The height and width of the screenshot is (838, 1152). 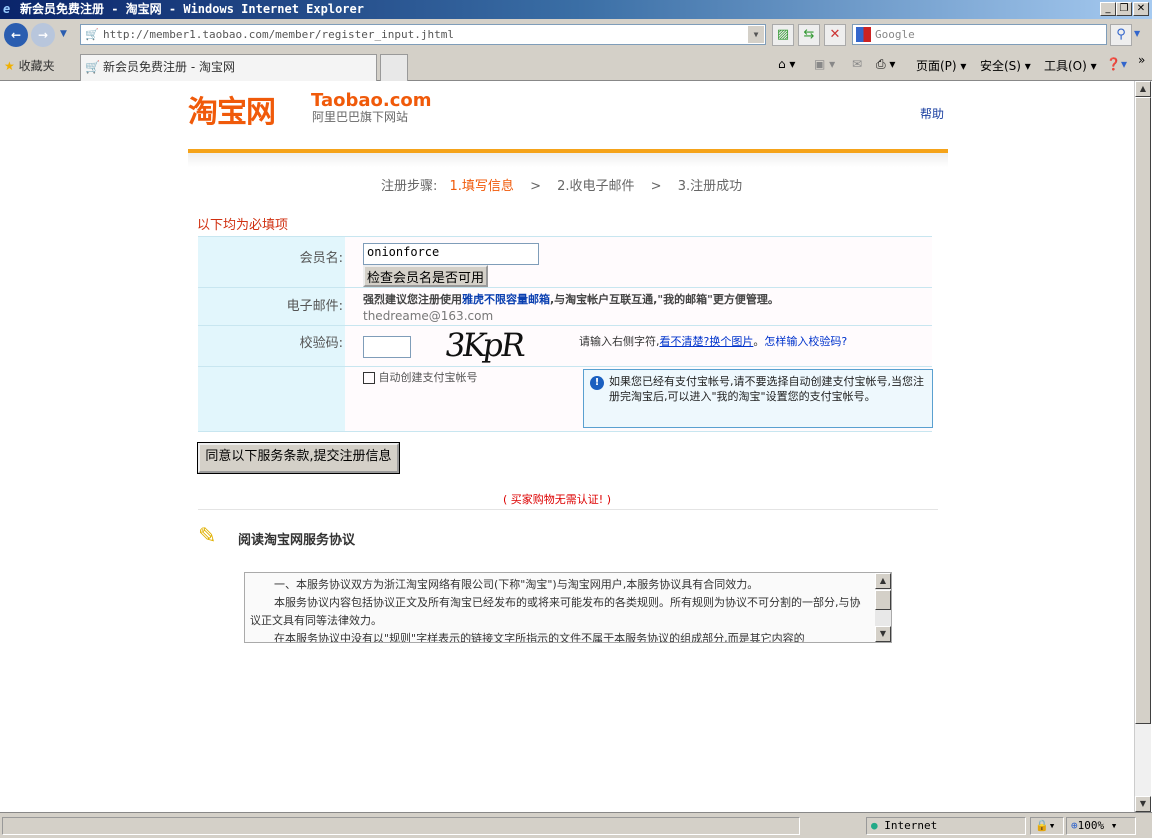 What do you see at coordinates (597, 383) in the screenshot?
I see `info-icon: !` at bounding box center [597, 383].